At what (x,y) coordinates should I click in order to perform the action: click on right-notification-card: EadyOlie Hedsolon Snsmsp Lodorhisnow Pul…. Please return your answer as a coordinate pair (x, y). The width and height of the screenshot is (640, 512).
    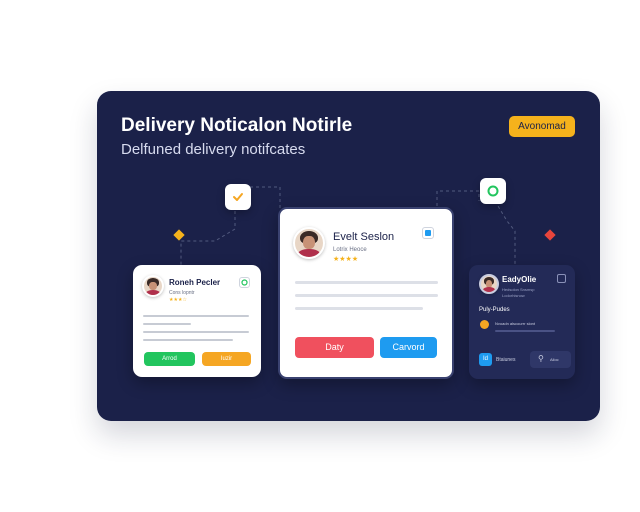
    Looking at the image, I should click on (522, 322).